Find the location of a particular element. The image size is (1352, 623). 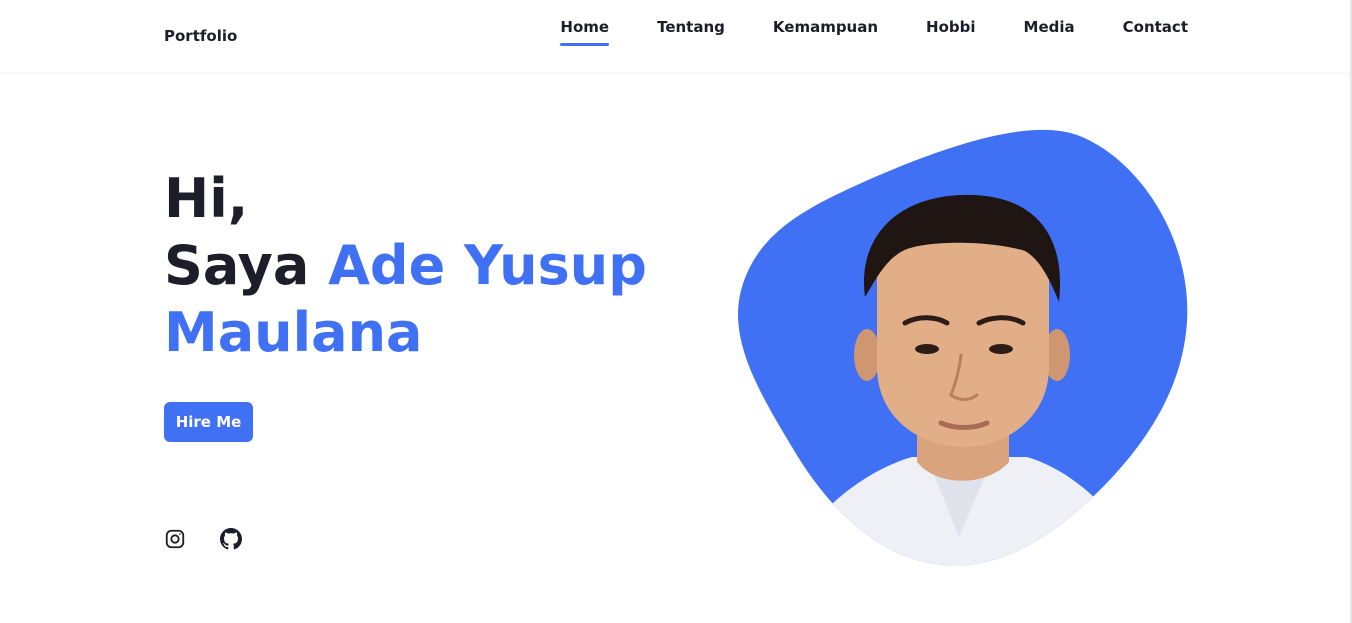

github-icon is located at coordinates (231, 539).